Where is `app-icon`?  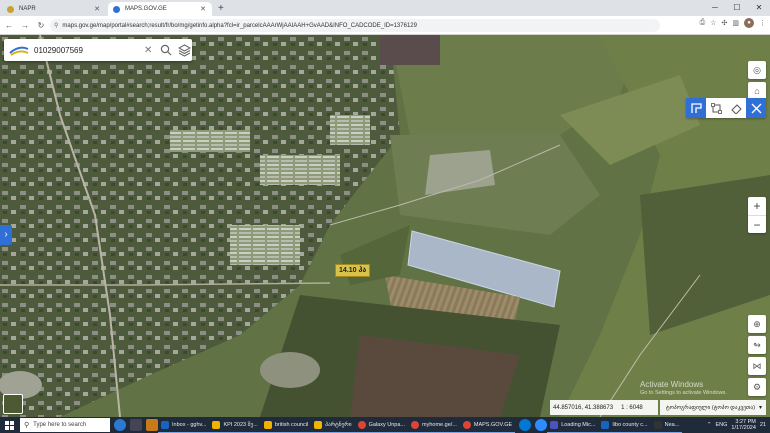
app-icon is located at coordinates (657, 424).